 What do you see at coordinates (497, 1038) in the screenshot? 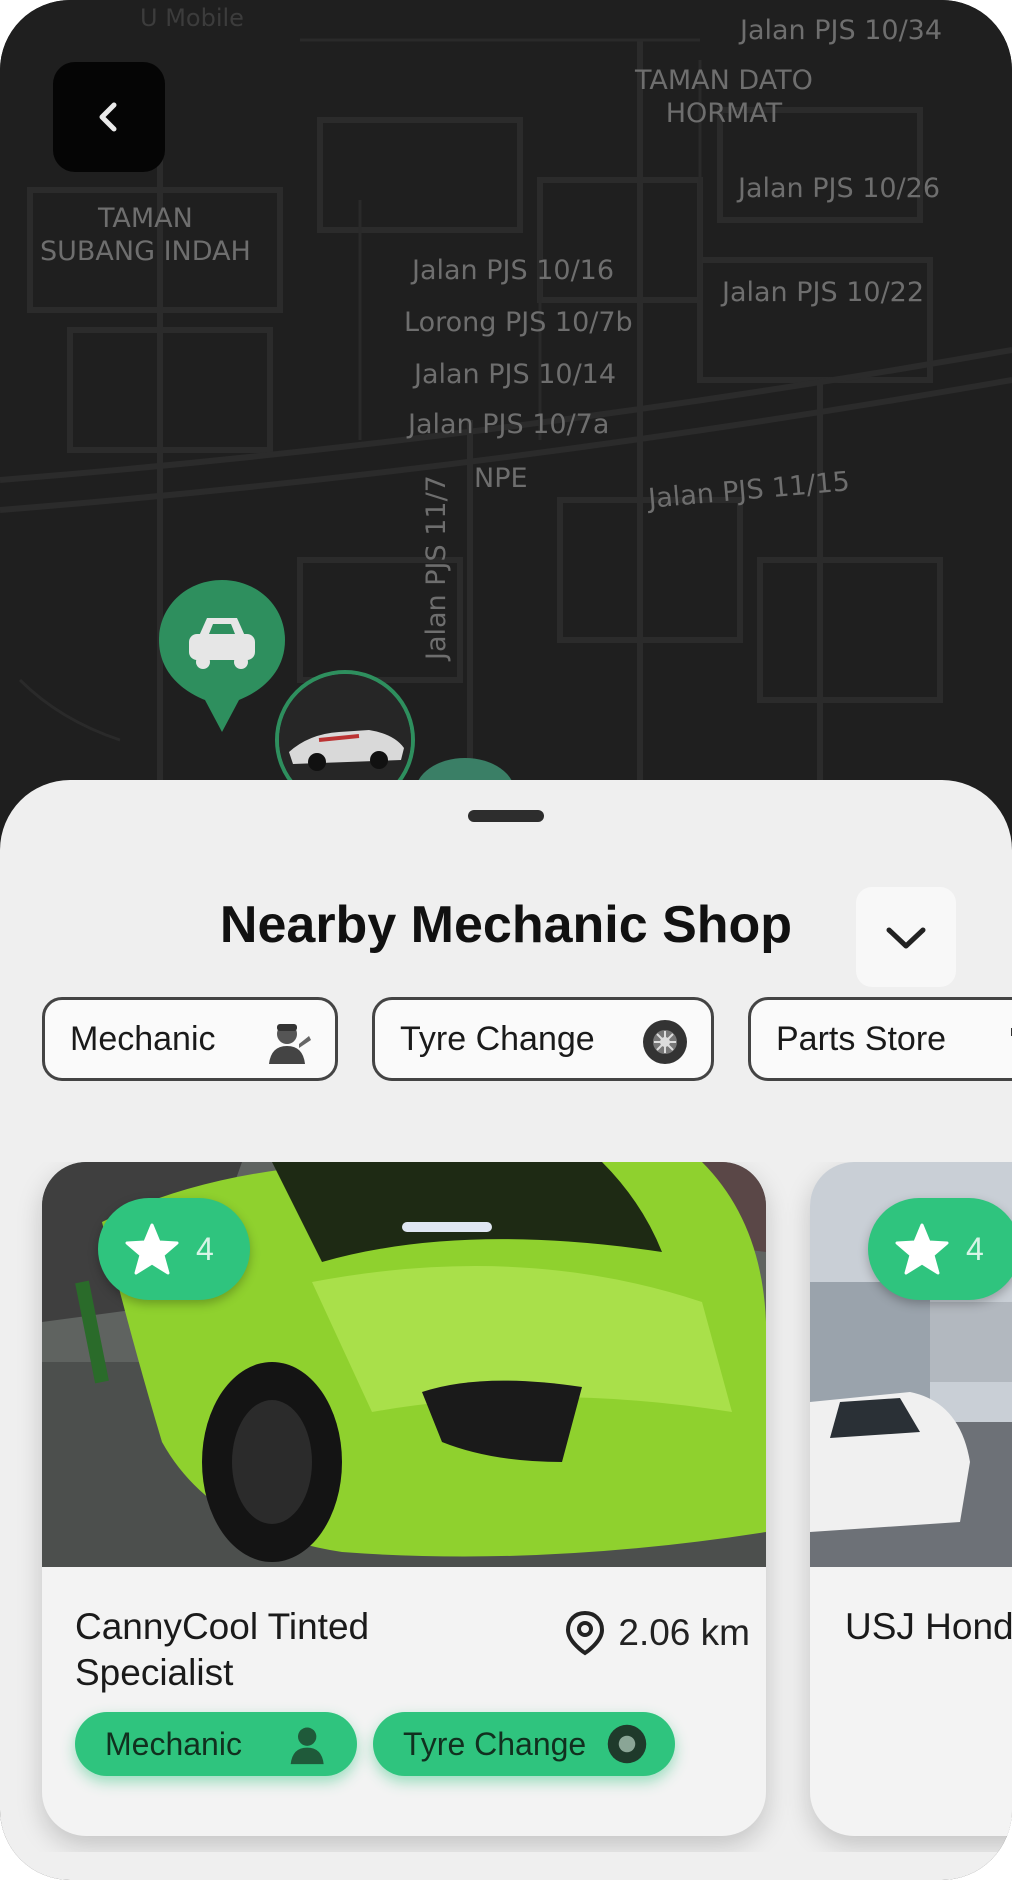
I see `filter-chip-label: Tyre Change` at bounding box center [497, 1038].